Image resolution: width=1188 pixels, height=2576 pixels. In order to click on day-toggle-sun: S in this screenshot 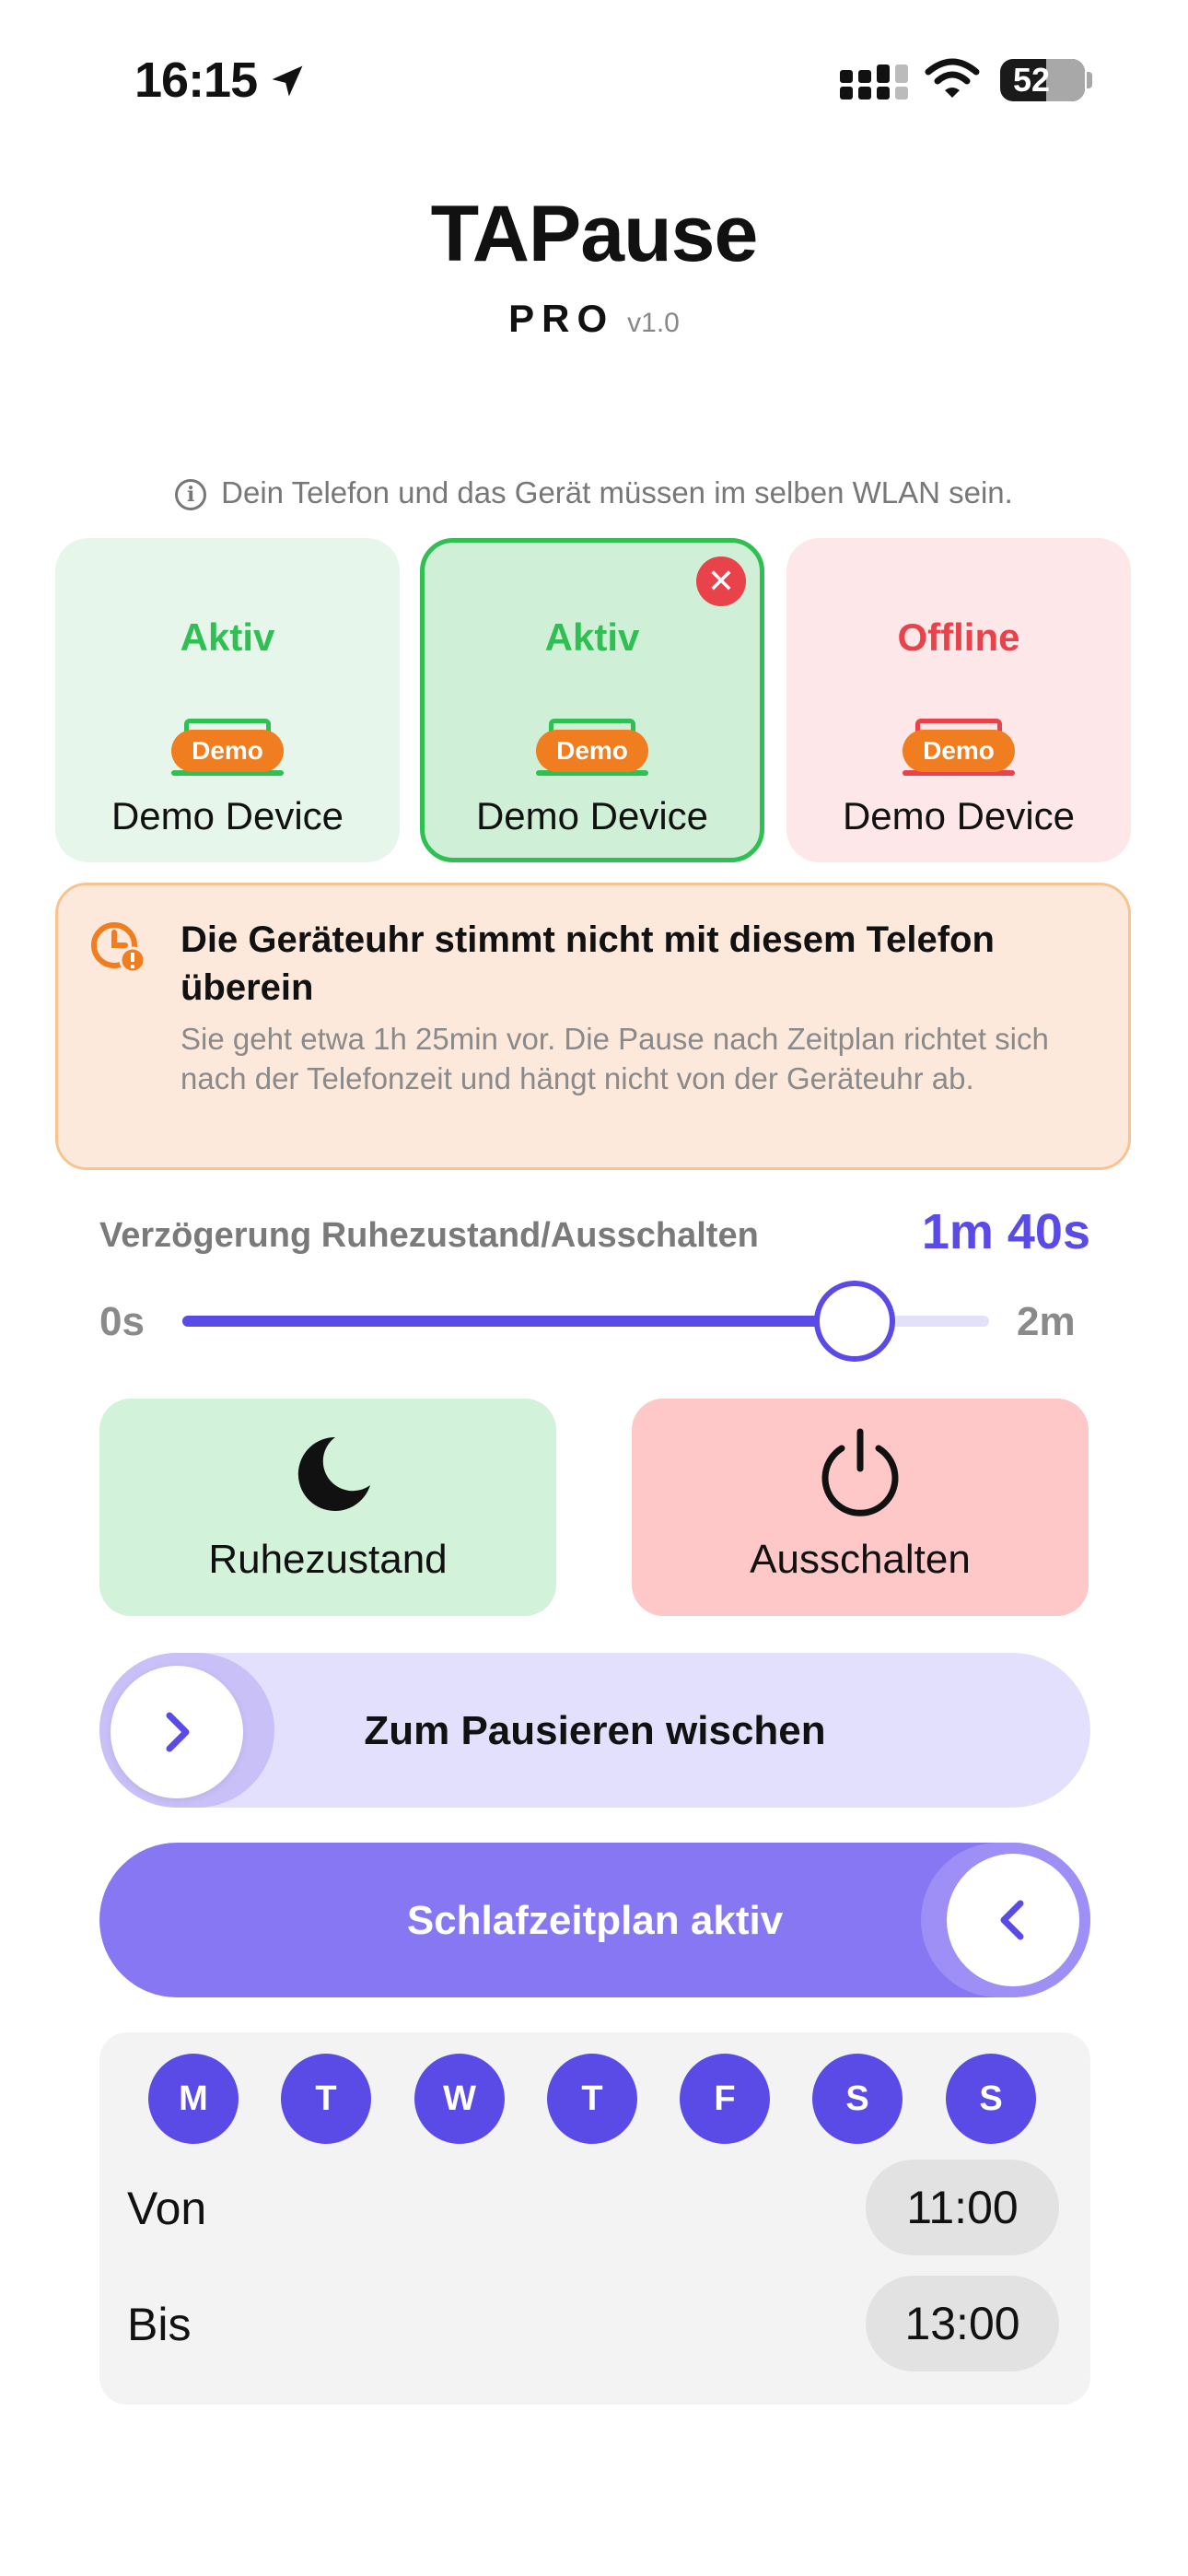, I will do `click(991, 2099)`.